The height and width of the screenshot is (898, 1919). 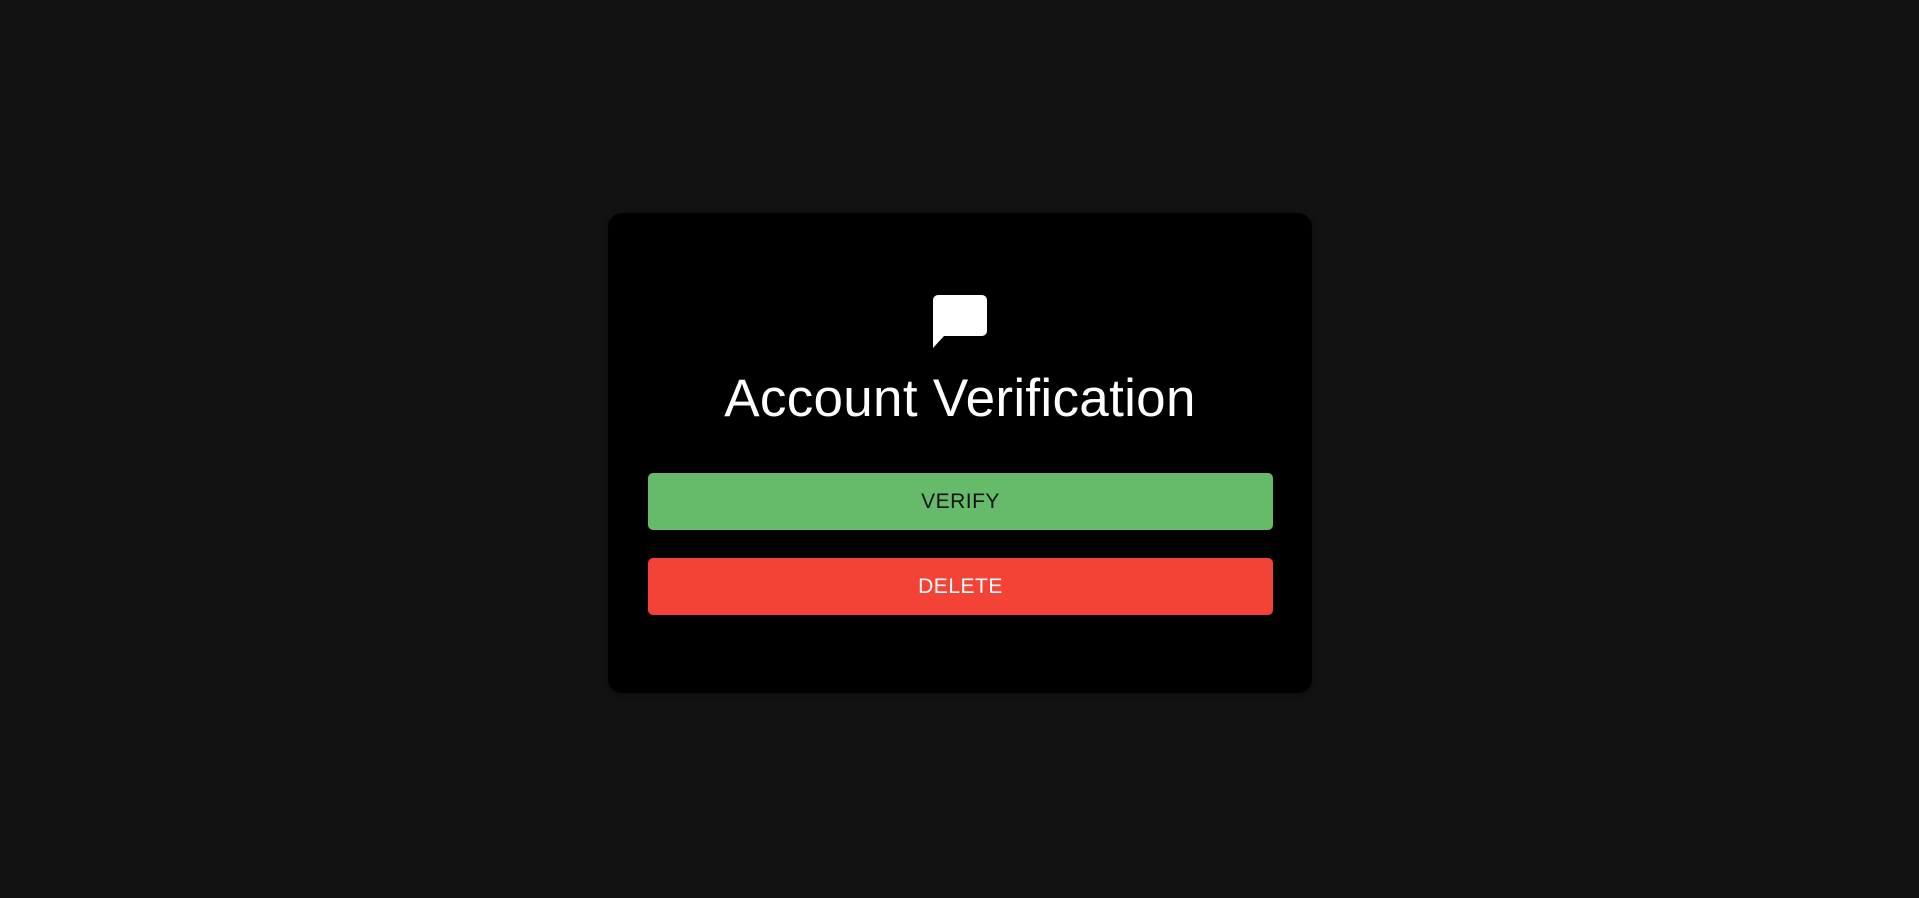 What do you see at coordinates (960, 586) in the screenshot?
I see `delete-button: DELETE` at bounding box center [960, 586].